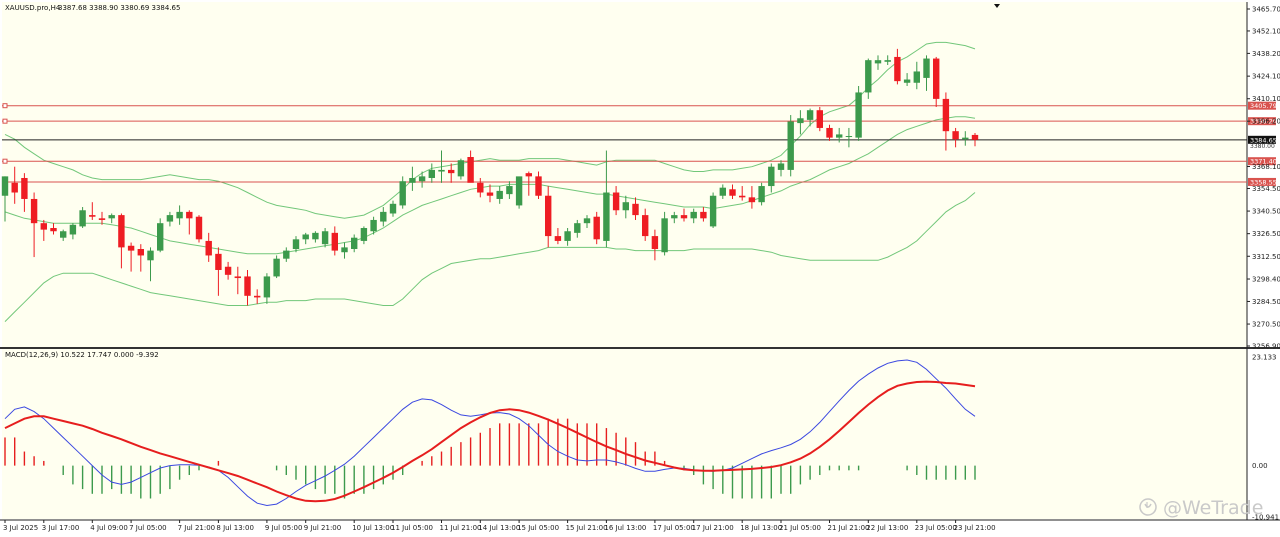 Image resolution: width=1280 pixels, height=537 pixels. I want to click on level-price-label: 3405.79, so click(1263, 106).